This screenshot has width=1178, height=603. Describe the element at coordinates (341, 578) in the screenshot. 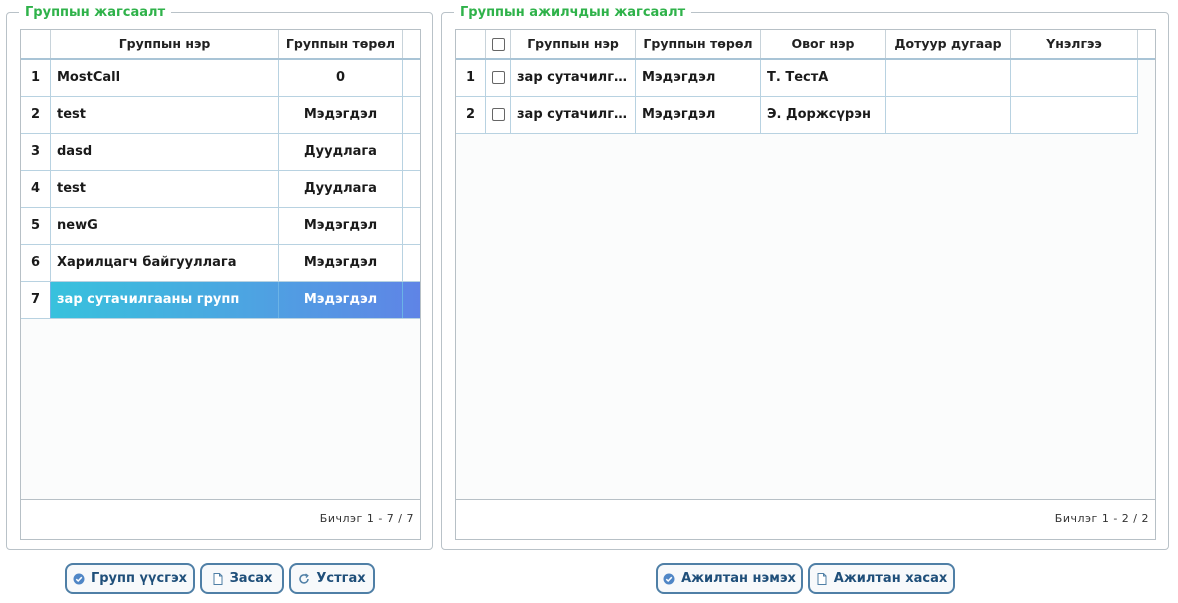

I see `delete-label: Устгах` at that location.